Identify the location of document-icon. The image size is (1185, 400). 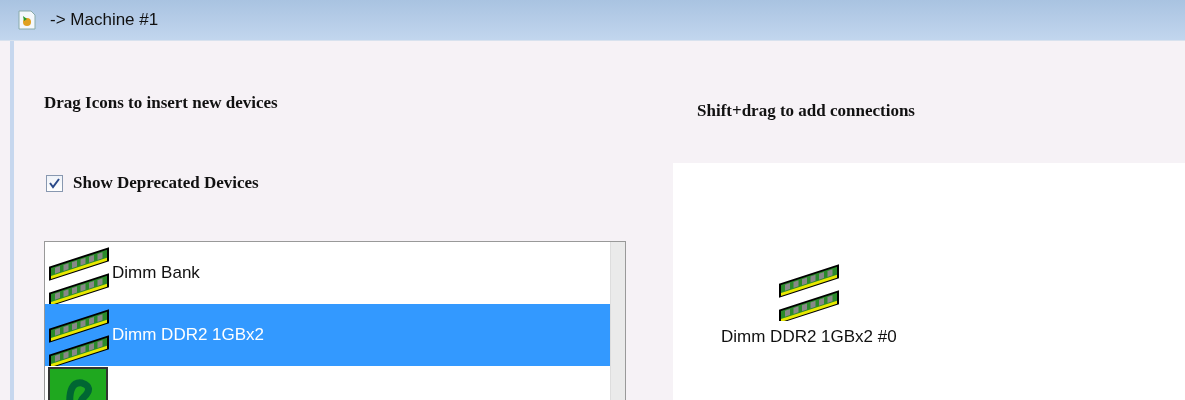
(27, 20).